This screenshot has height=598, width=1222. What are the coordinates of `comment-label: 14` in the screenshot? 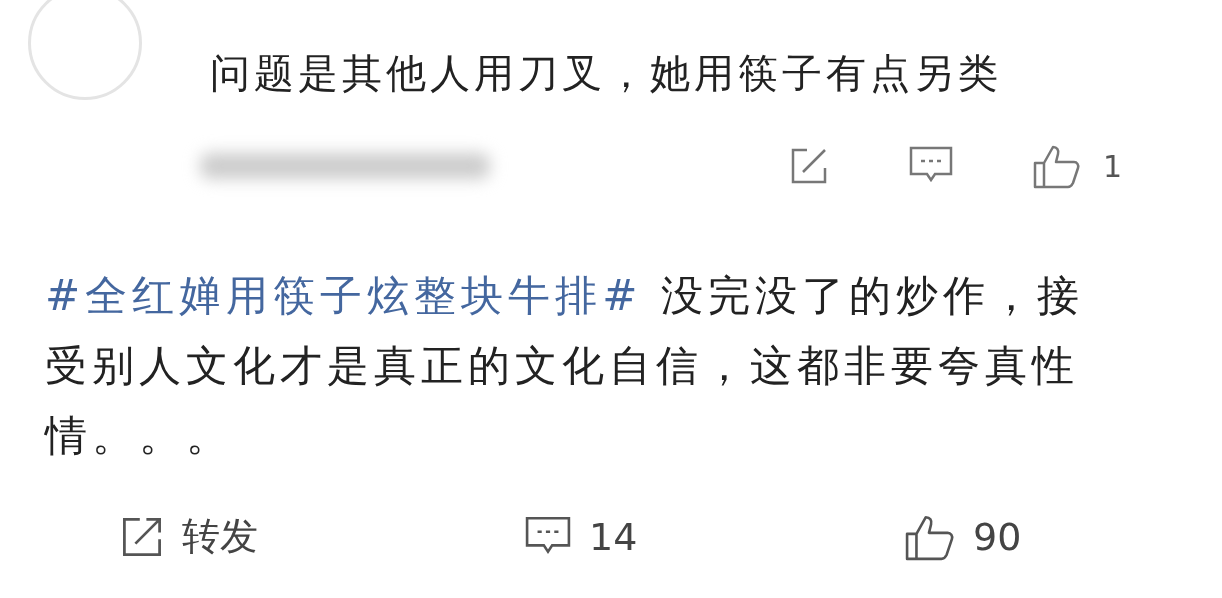 It's located at (613, 536).